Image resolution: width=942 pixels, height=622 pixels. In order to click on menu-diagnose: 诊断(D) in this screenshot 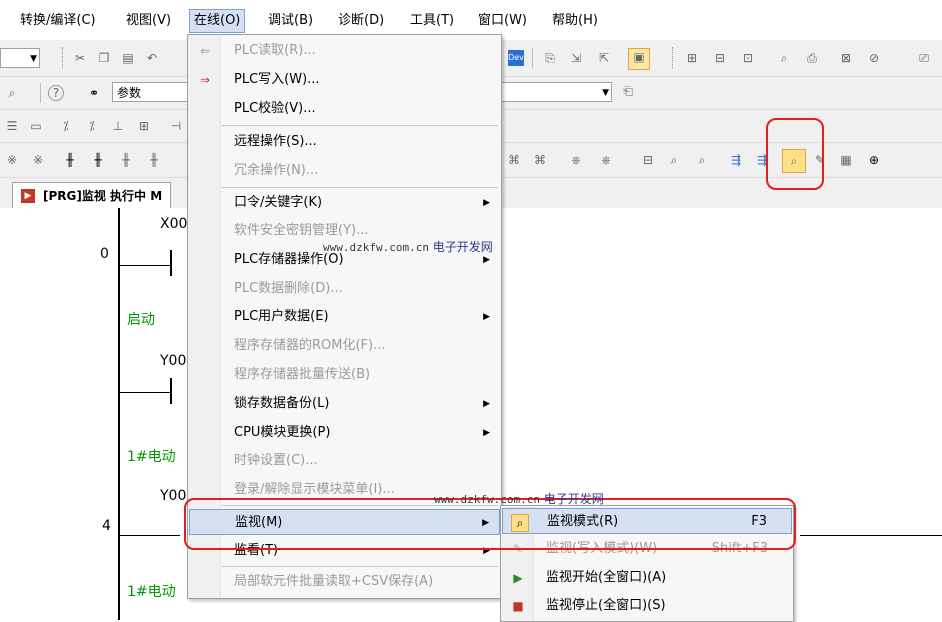, I will do `click(361, 21)`.